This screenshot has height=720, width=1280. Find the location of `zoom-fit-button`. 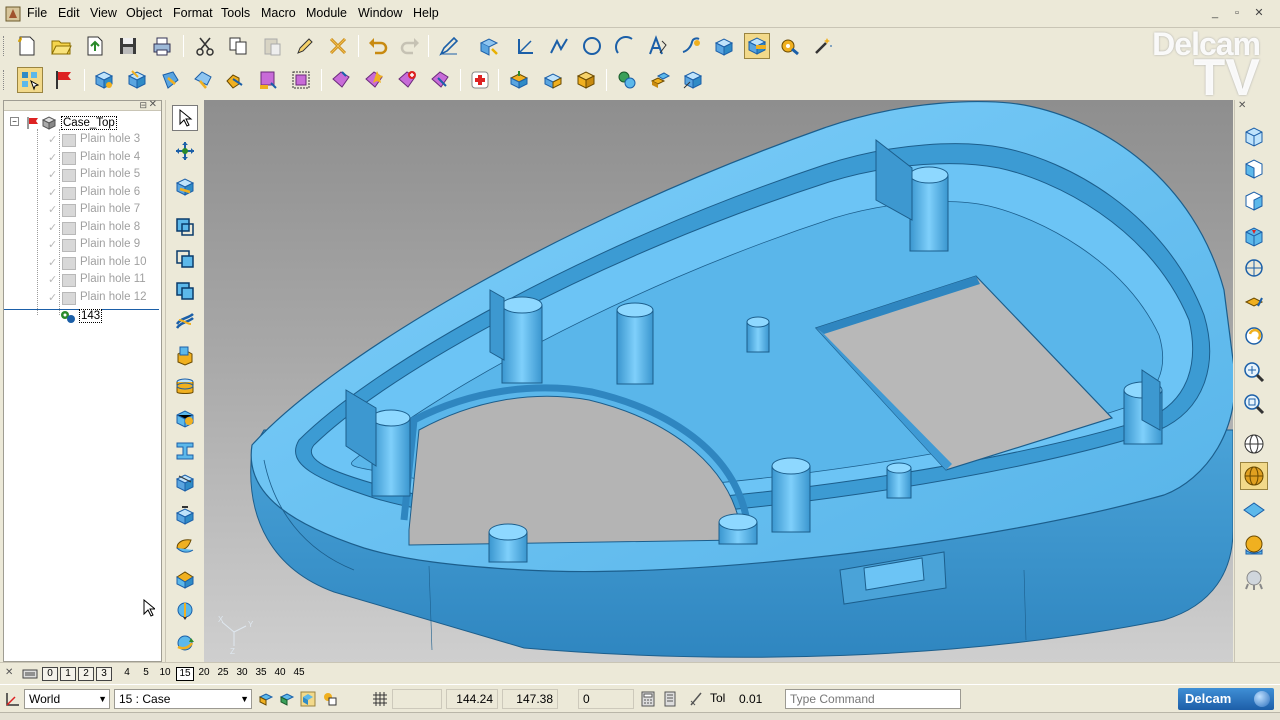

zoom-fit-button is located at coordinates (1254, 372).